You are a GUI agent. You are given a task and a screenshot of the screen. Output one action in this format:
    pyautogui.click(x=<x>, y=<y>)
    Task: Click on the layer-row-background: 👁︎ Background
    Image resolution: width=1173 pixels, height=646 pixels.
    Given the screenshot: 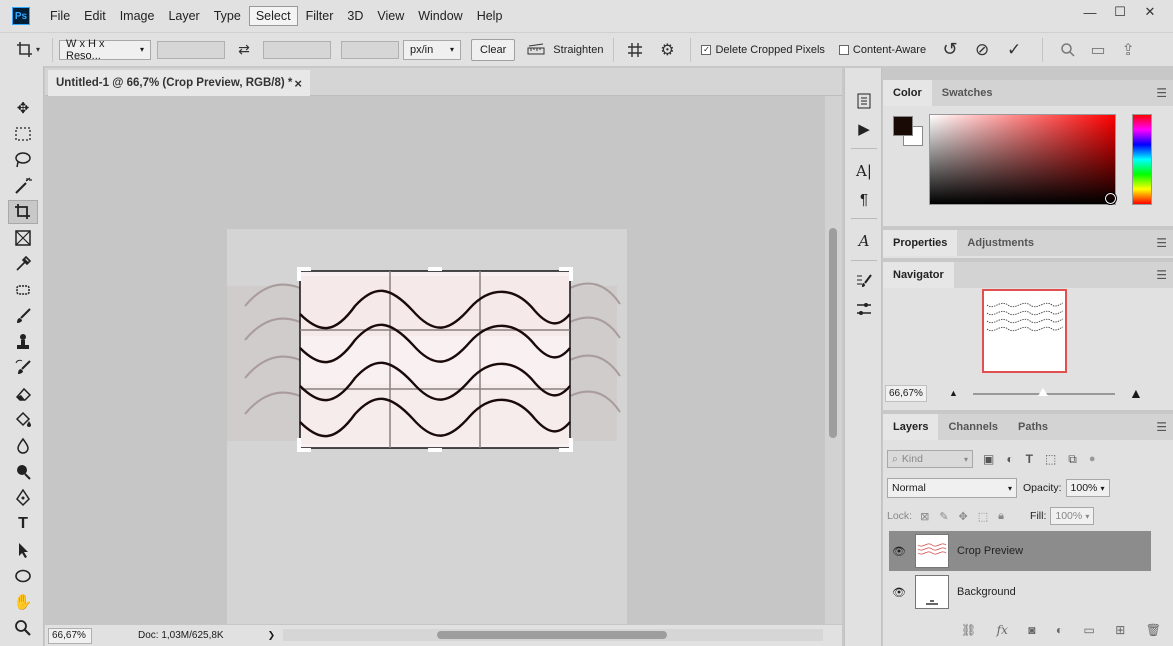 What is the action you would take?
    pyautogui.click(x=1020, y=592)
    